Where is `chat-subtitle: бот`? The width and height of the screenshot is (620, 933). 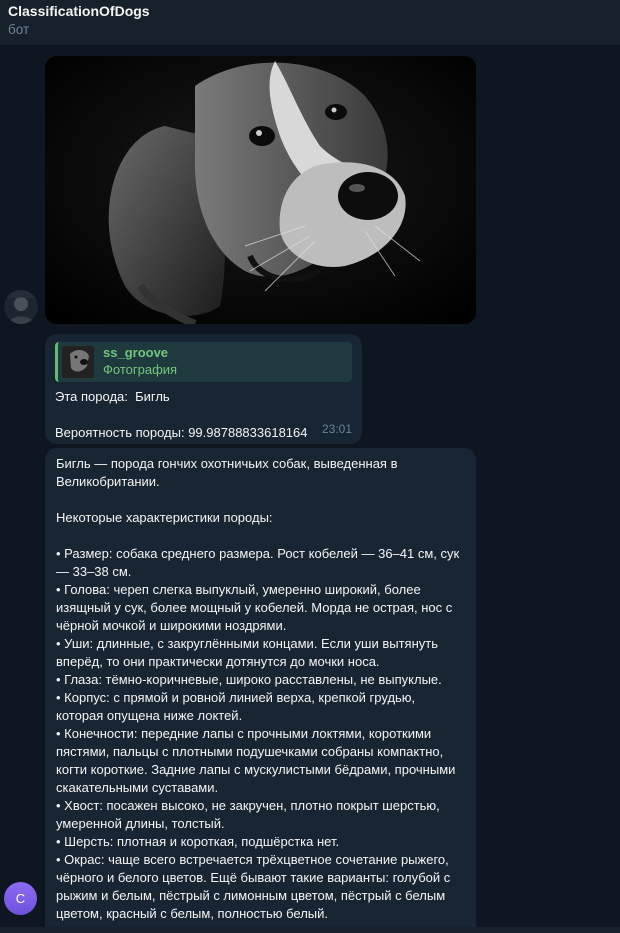 chat-subtitle: бот is located at coordinates (19, 29).